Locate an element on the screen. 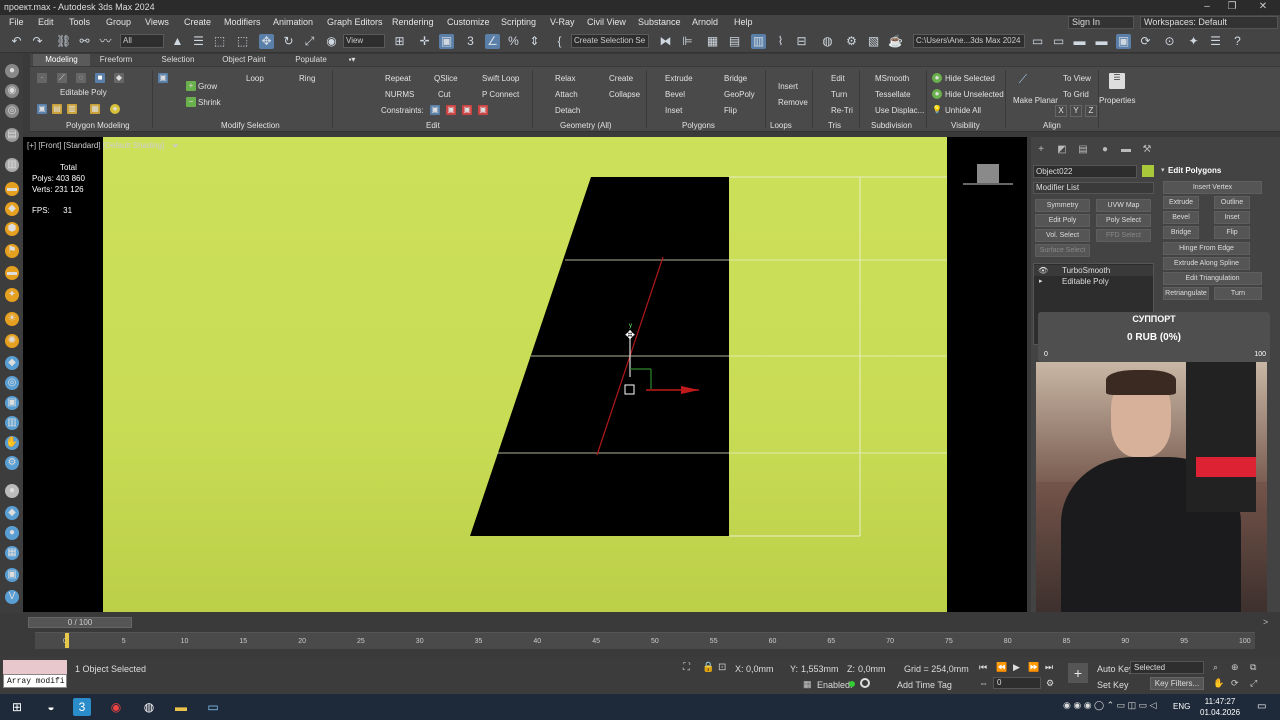 This screenshot has width=1280, height=720. menu-animation: Animation is located at coordinates (293, 22).